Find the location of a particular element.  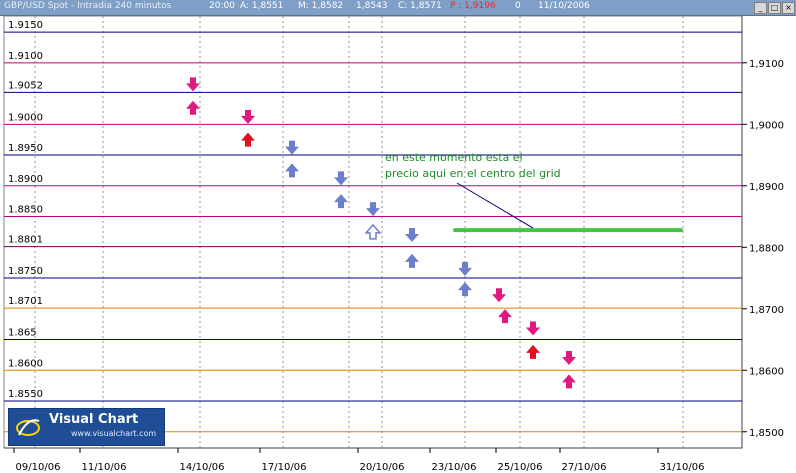

y-tick-label-left: 1.8801 is located at coordinates (25, 240).